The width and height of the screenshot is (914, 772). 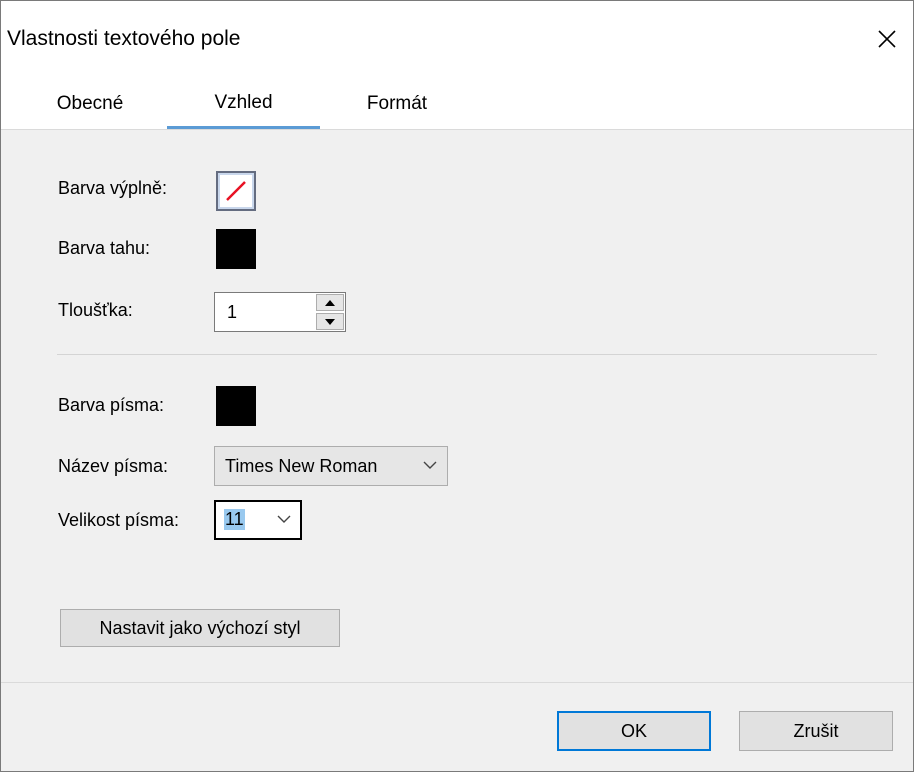 What do you see at coordinates (280, 312) in the screenshot?
I see `thickness-stepper: 1` at bounding box center [280, 312].